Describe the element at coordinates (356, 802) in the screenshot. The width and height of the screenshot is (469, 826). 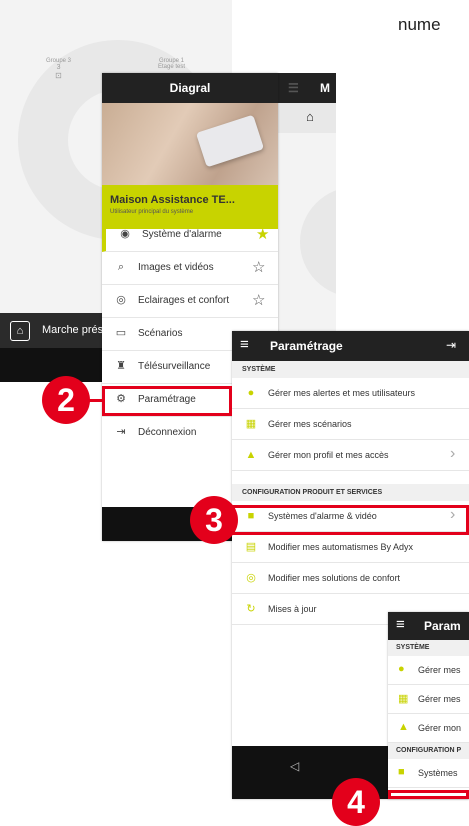
I see `step-4-badge: 4` at that location.